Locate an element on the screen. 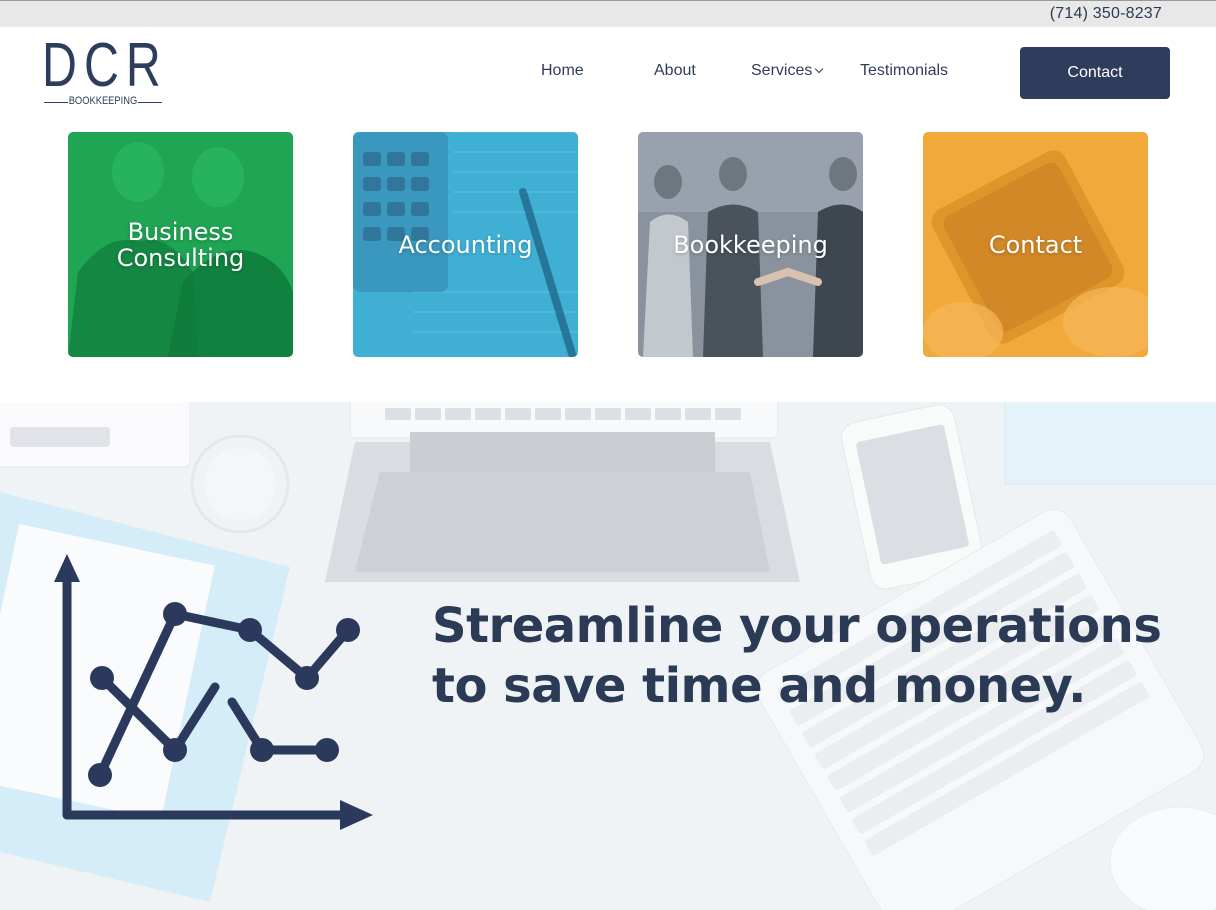 The image size is (1216, 910). chevron-down-icon is located at coordinates (819, 69).